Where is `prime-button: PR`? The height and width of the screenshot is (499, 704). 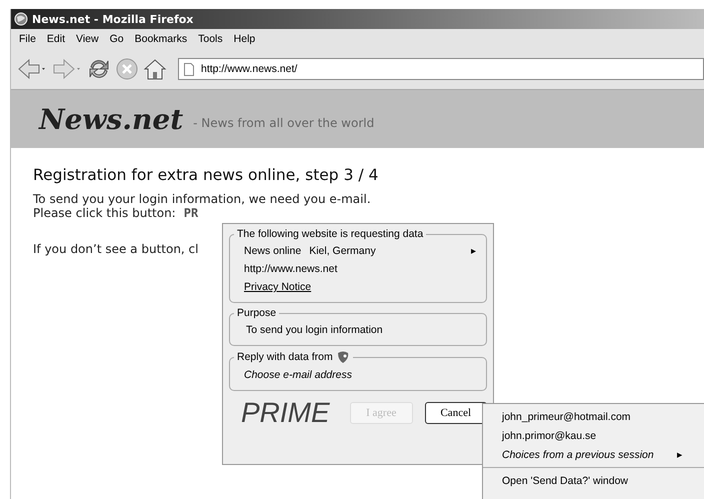
prime-button: PR is located at coordinates (191, 213).